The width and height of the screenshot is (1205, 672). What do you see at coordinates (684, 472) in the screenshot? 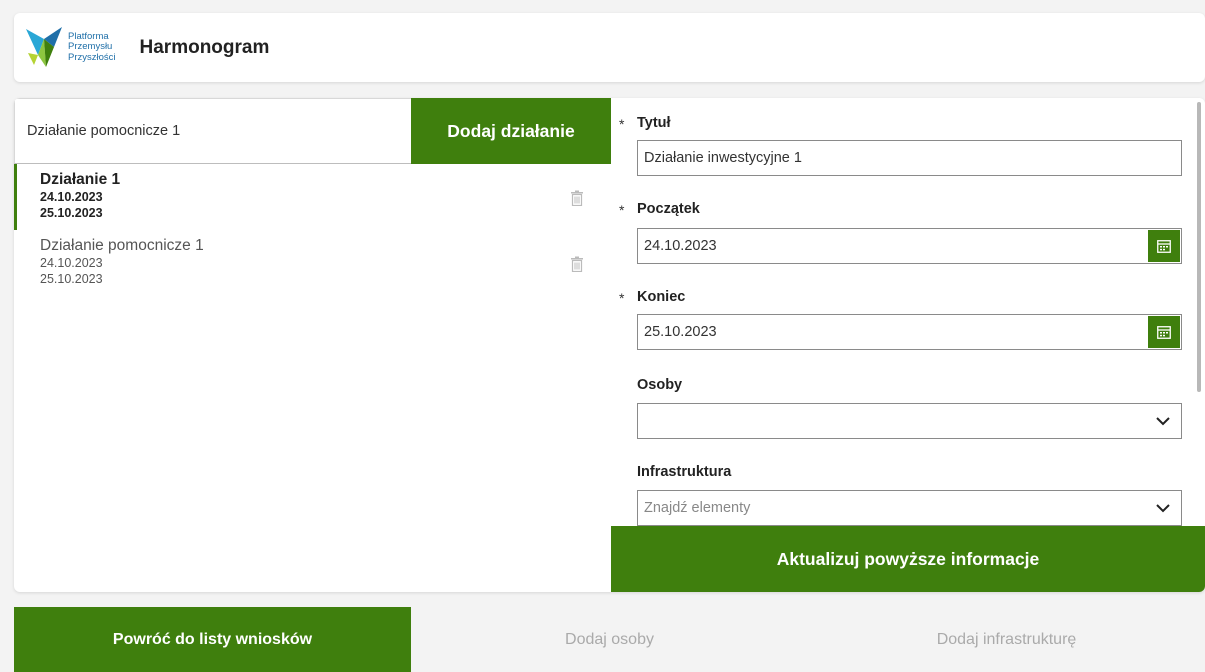
I see `infrastructure-label: Infrastruktura` at bounding box center [684, 472].